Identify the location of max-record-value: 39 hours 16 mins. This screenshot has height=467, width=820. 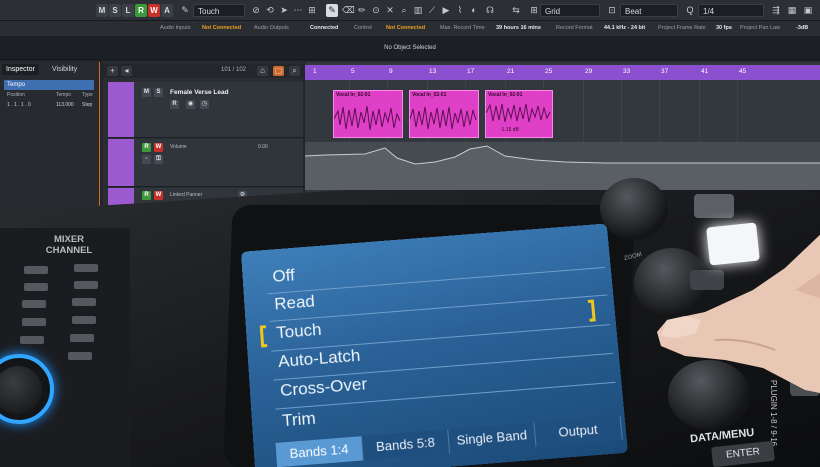
(518, 28).